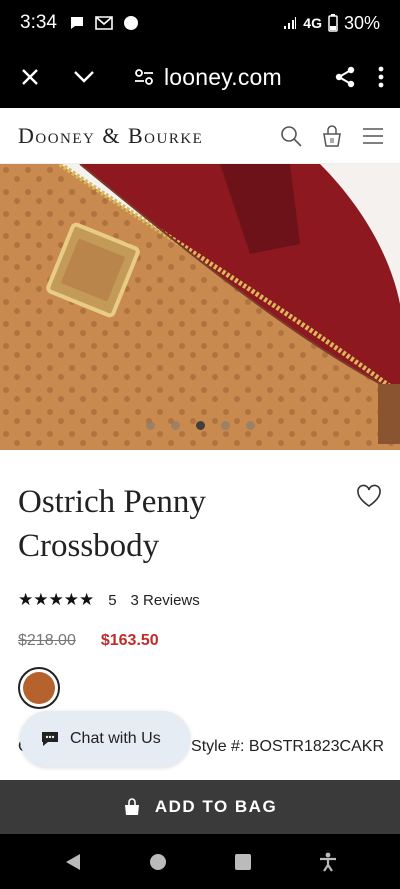 The image size is (400, 889). I want to click on site-settings-icon, so click(144, 77).